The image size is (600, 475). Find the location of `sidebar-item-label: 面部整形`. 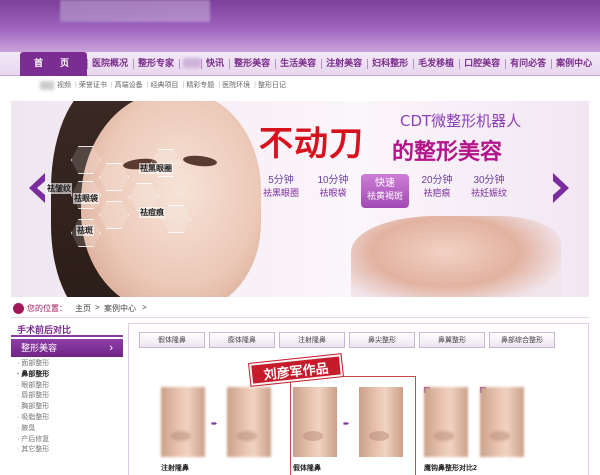

sidebar-item-label: 面部整形 is located at coordinates (35, 363).